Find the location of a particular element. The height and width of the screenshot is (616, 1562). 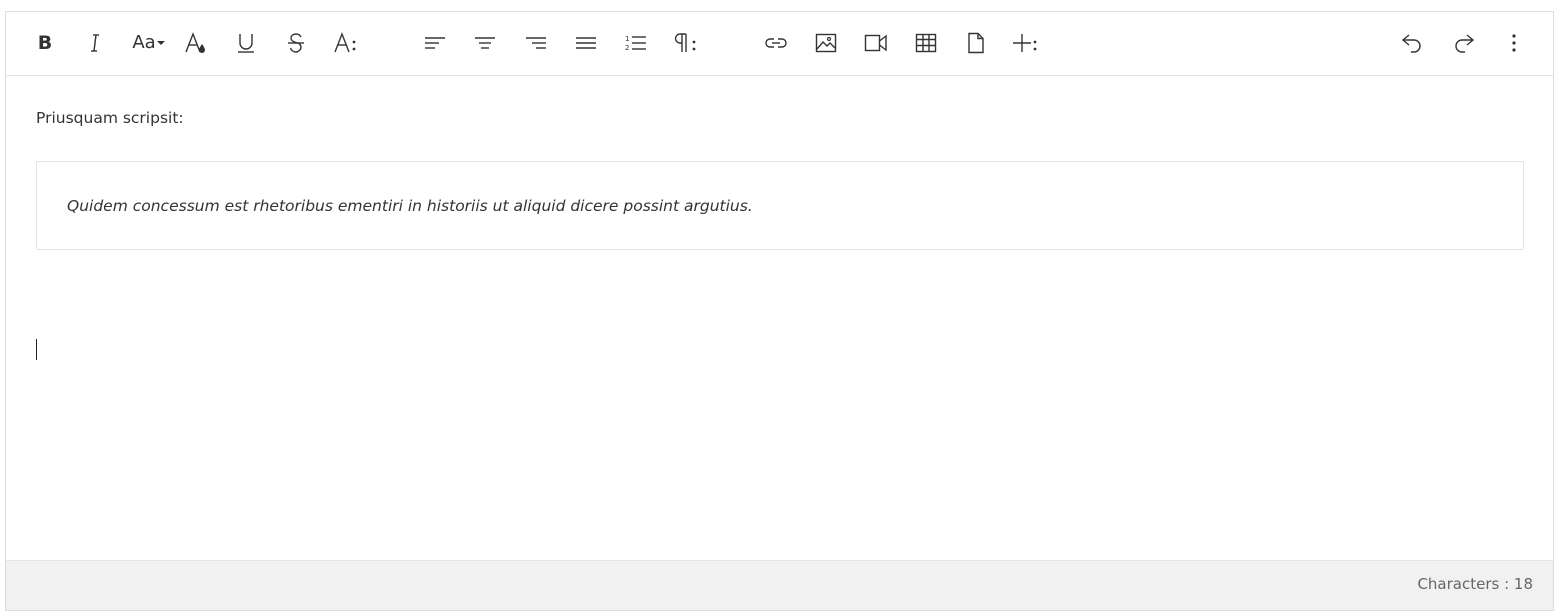

vertical-dots-icon is located at coordinates (1514, 43).